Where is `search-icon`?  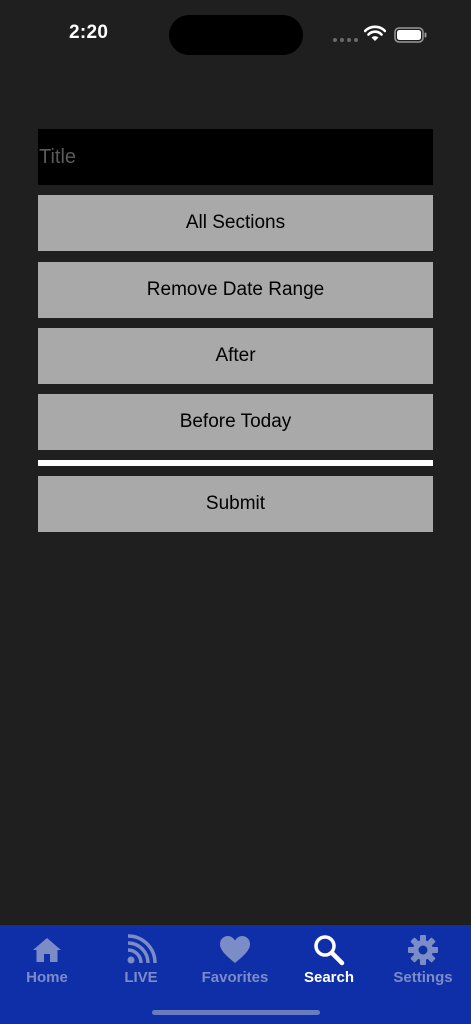
search-icon is located at coordinates (329, 950).